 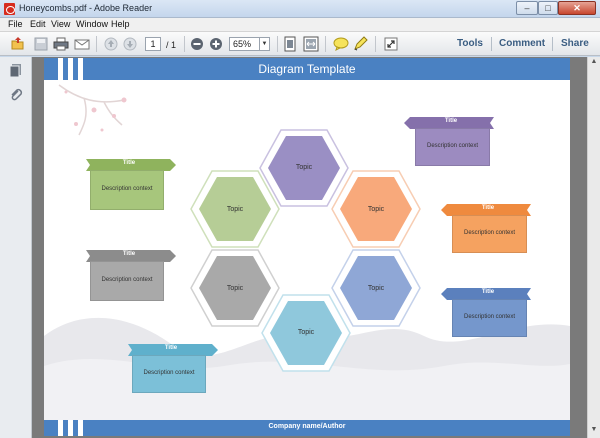 What do you see at coordinates (16, 72) in the screenshot?
I see `page-thumbnails-icon` at bounding box center [16, 72].